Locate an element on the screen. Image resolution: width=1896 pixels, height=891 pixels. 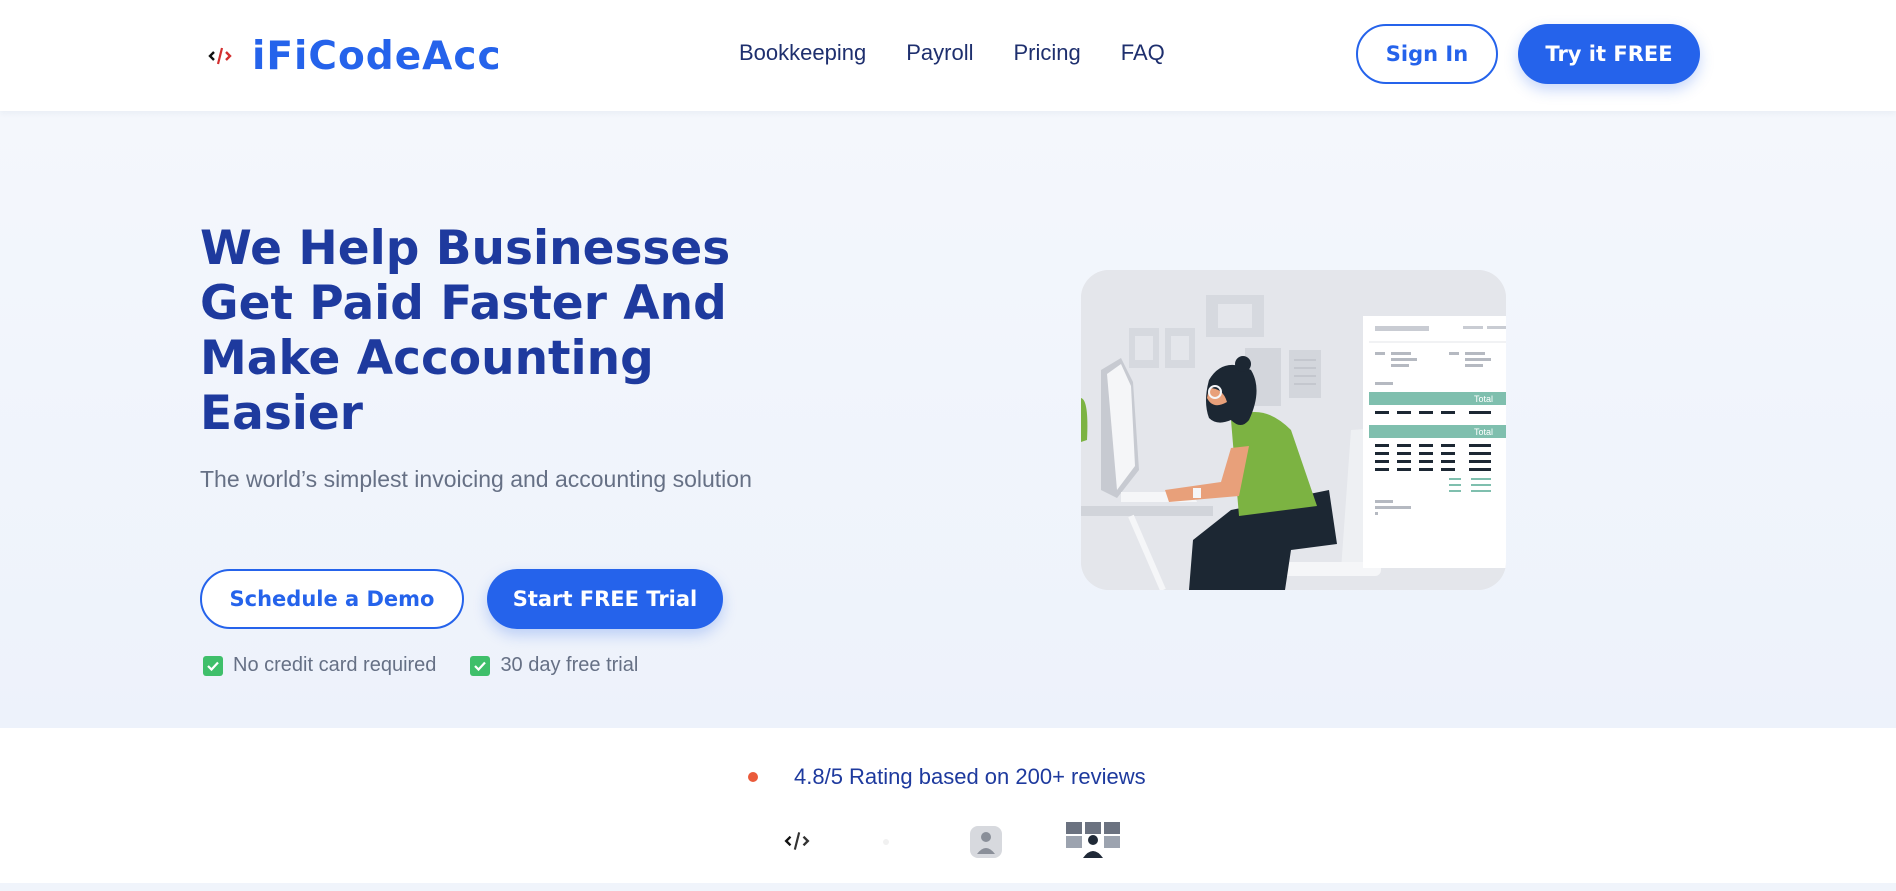
benefit-free-trial: 30 day free trial is located at coordinates (554, 665).